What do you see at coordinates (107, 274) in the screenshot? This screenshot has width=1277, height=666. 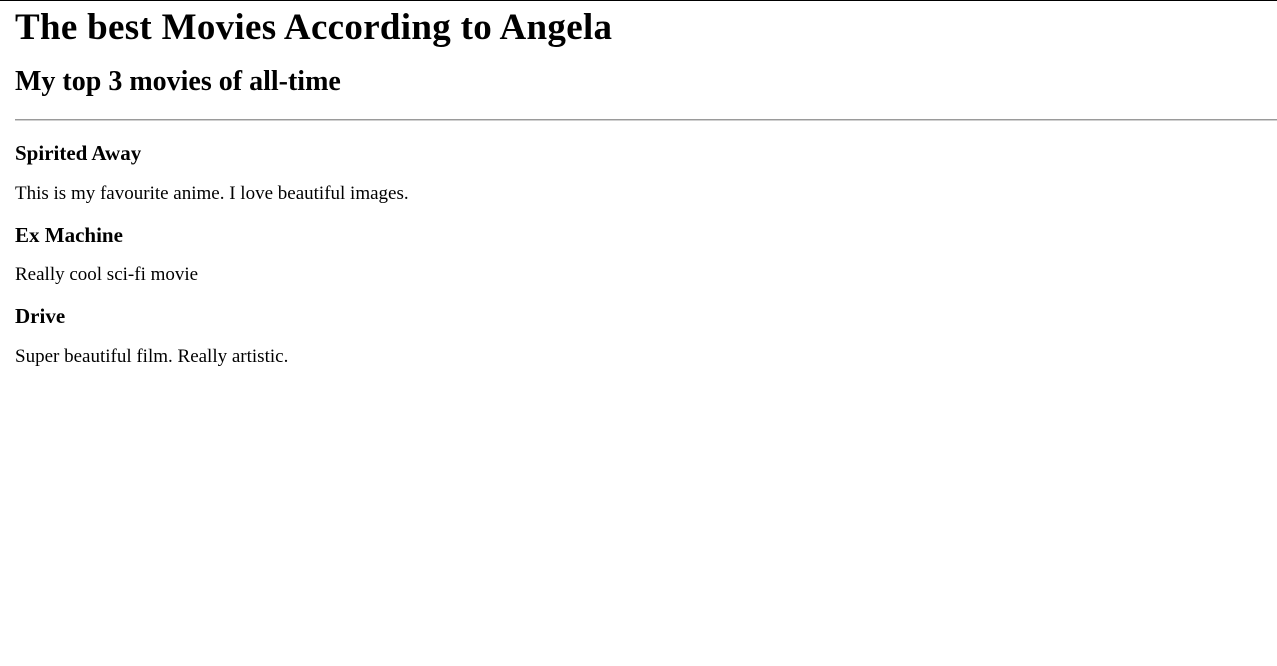 I see `movie-description: Really cool sci-fi movie` at bounding box center [107, 274].